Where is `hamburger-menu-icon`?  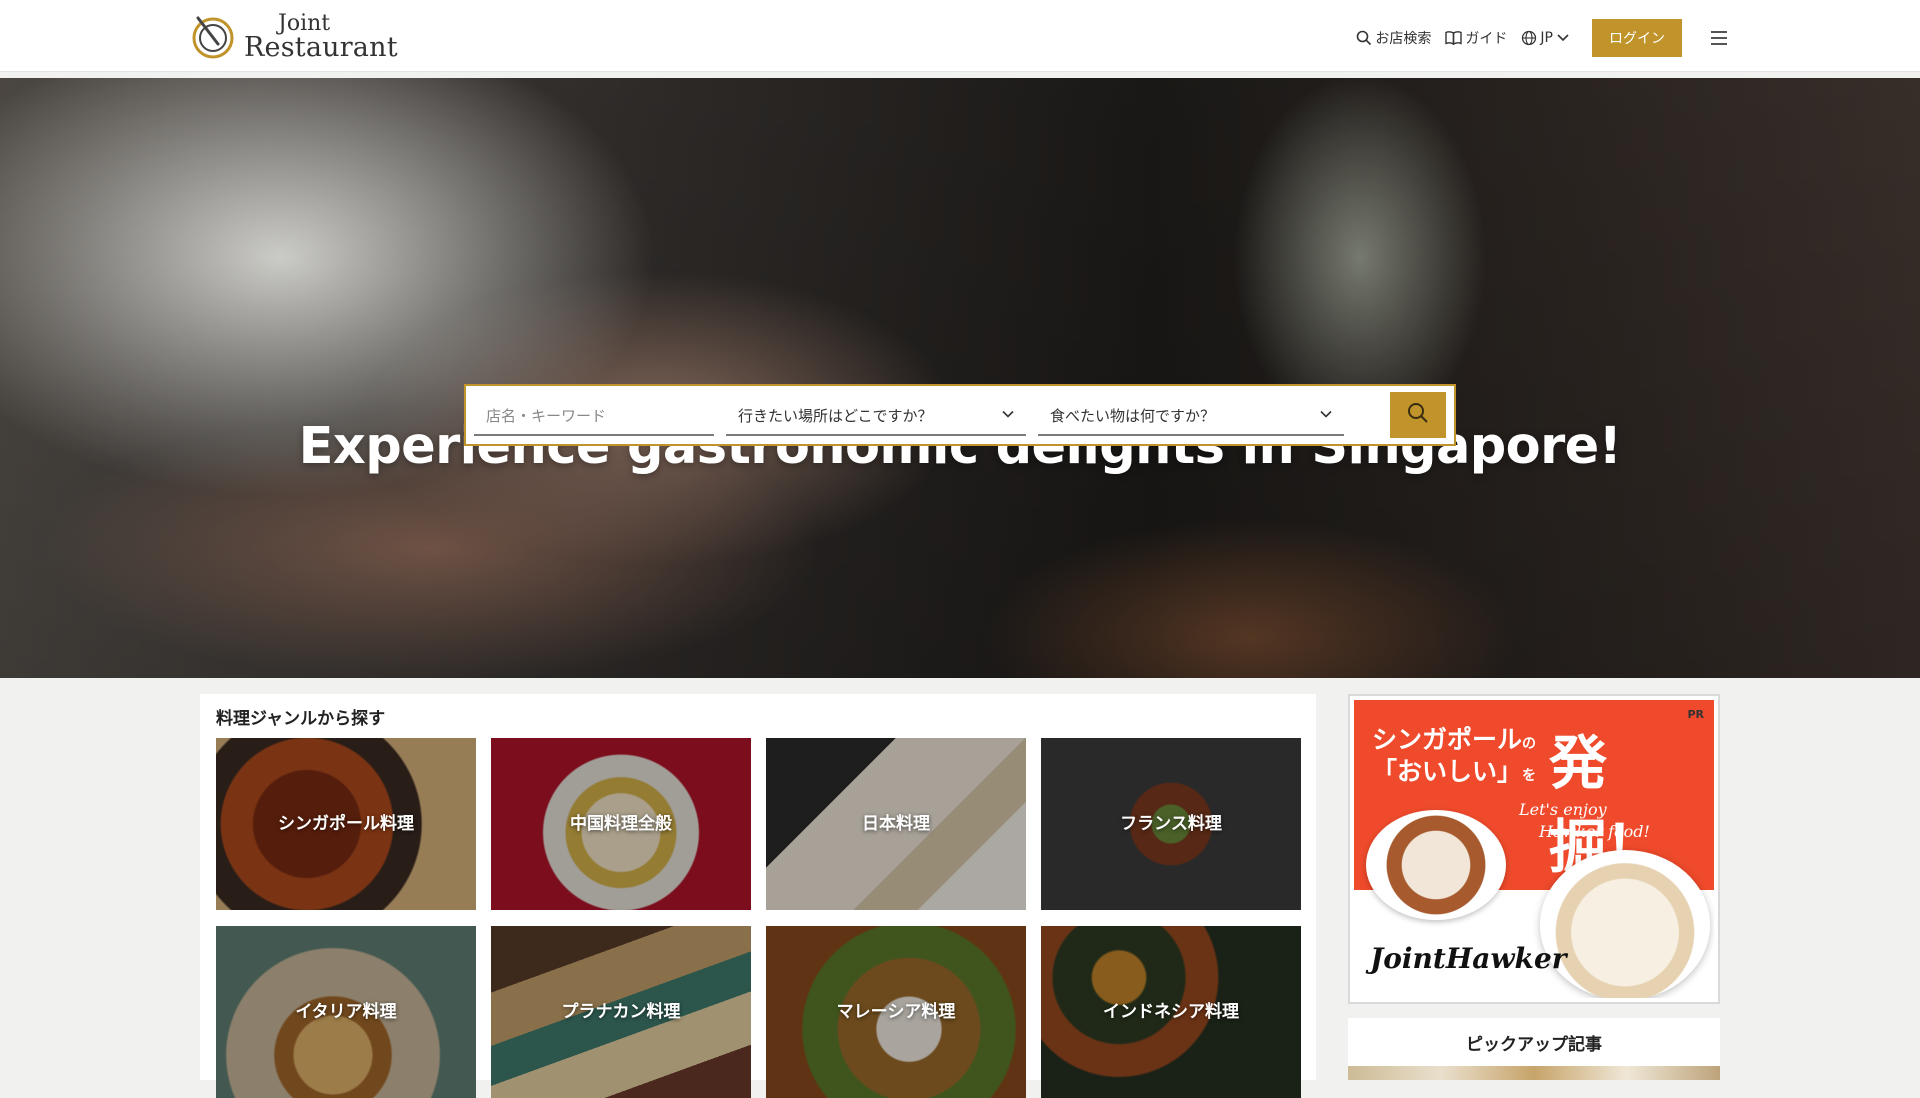 hamburger-menu-icon is located at coordinates (1719, 38).